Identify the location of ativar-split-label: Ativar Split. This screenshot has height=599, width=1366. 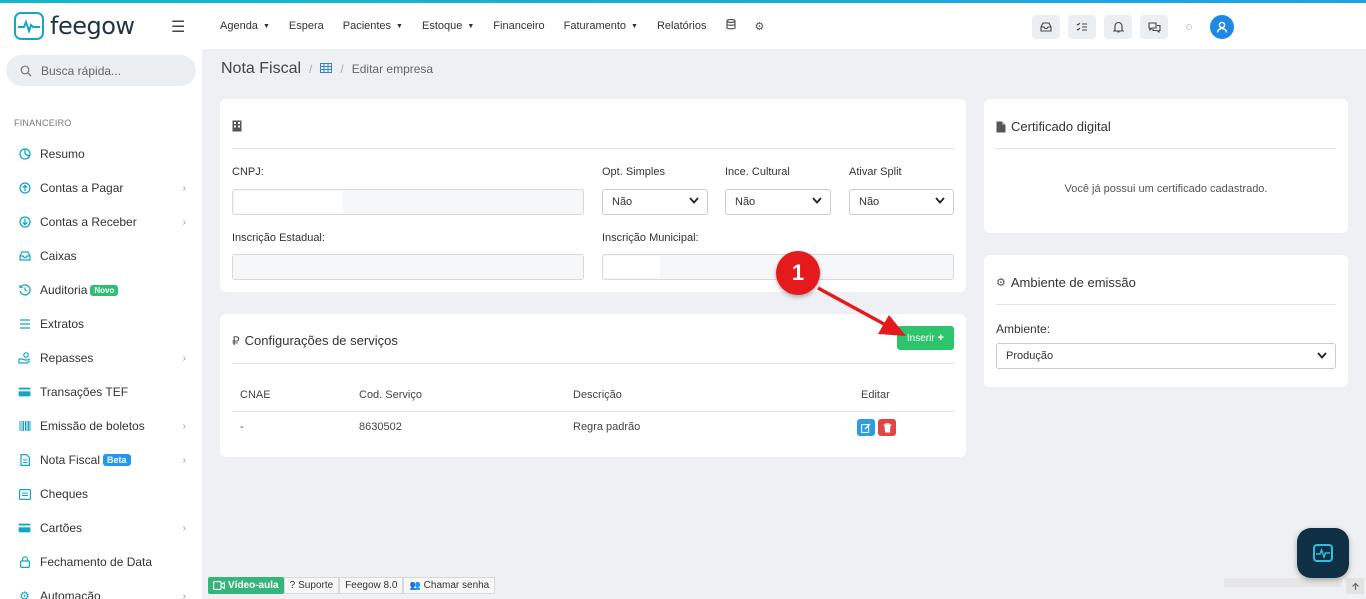
(875, 172).